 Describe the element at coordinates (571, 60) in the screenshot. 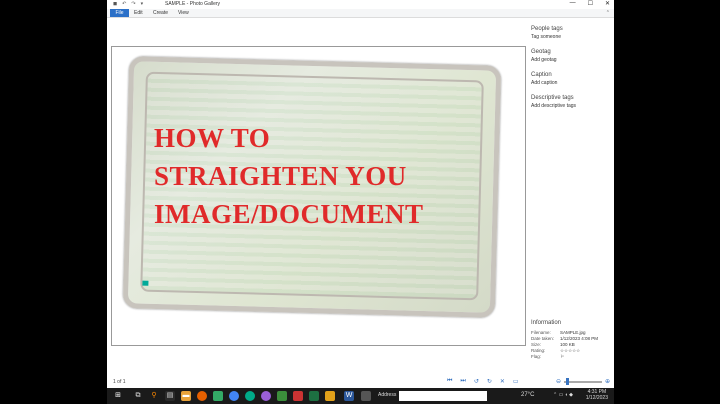

I see `add-geotag-link: Add geotag` at that location.